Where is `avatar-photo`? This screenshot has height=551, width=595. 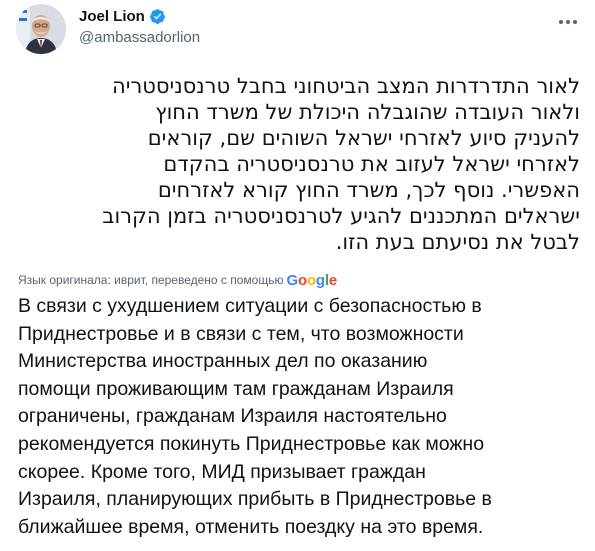
avatar-photo is located at coordinates (41, 29).